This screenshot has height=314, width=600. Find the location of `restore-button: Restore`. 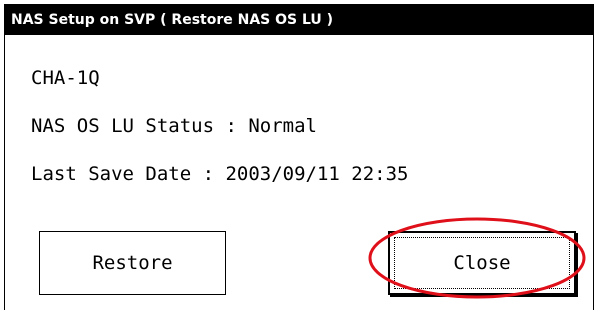

restore-button: Restore is located at coordinates (132, 263).